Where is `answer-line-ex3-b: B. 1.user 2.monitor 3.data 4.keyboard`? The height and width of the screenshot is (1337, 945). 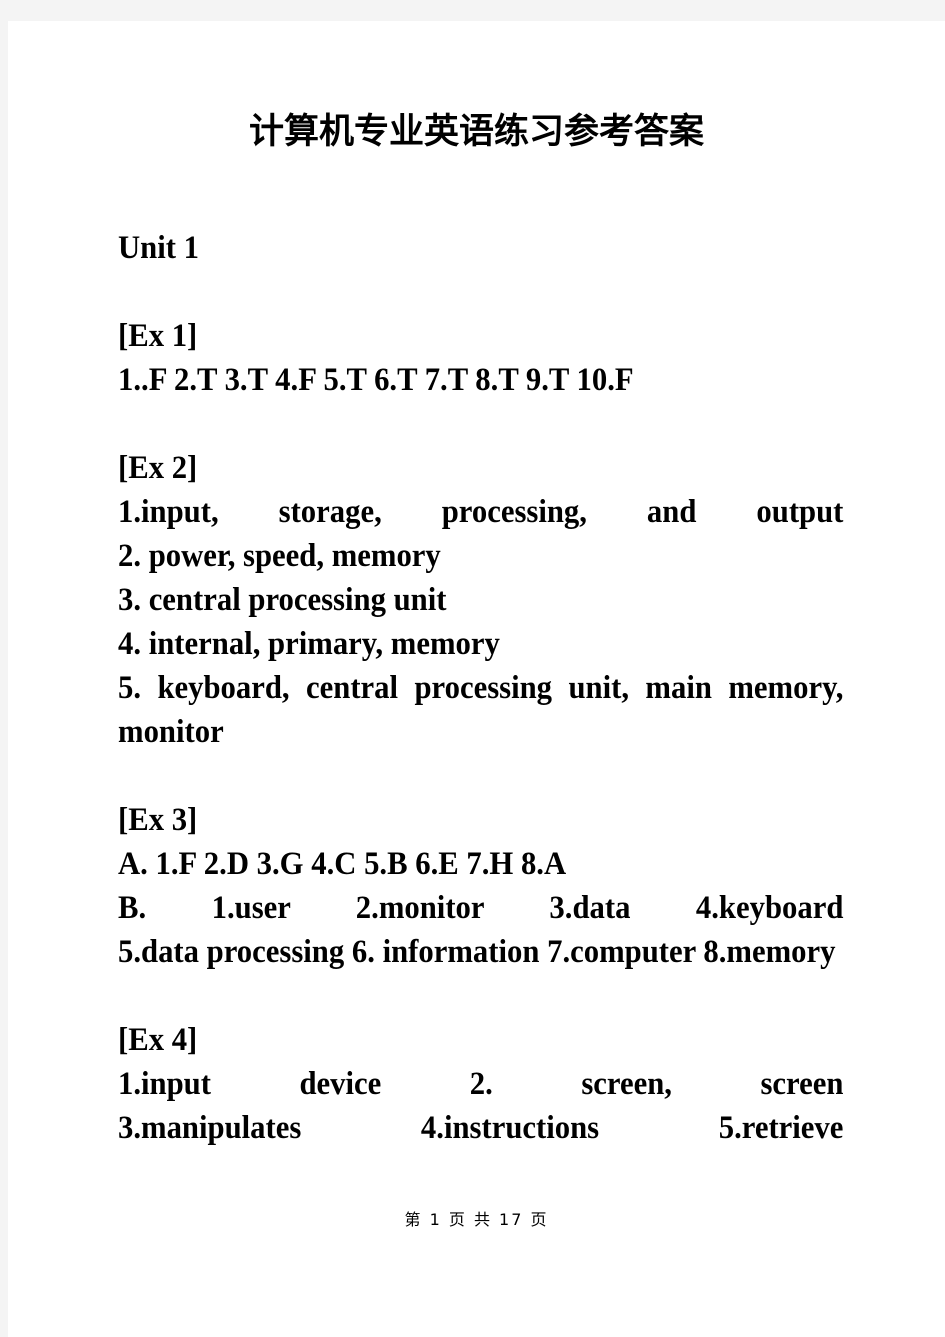
answer-line-ex3-b: B. 1.user 2.monitor 3.data 4.keyboard is located at coordinates (481, 908).